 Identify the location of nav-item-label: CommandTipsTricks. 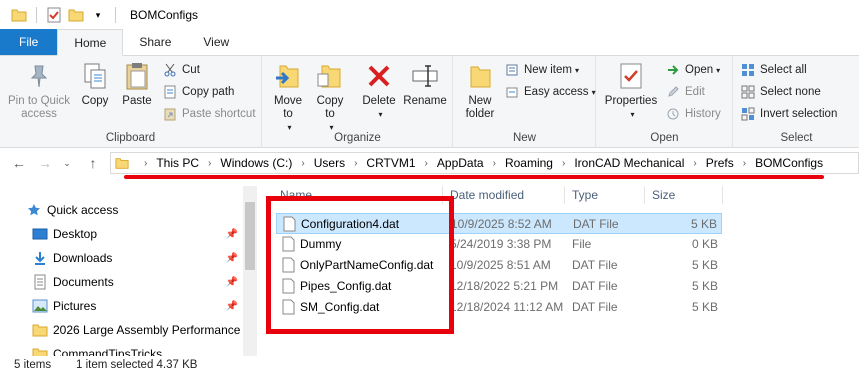
(108, 351).